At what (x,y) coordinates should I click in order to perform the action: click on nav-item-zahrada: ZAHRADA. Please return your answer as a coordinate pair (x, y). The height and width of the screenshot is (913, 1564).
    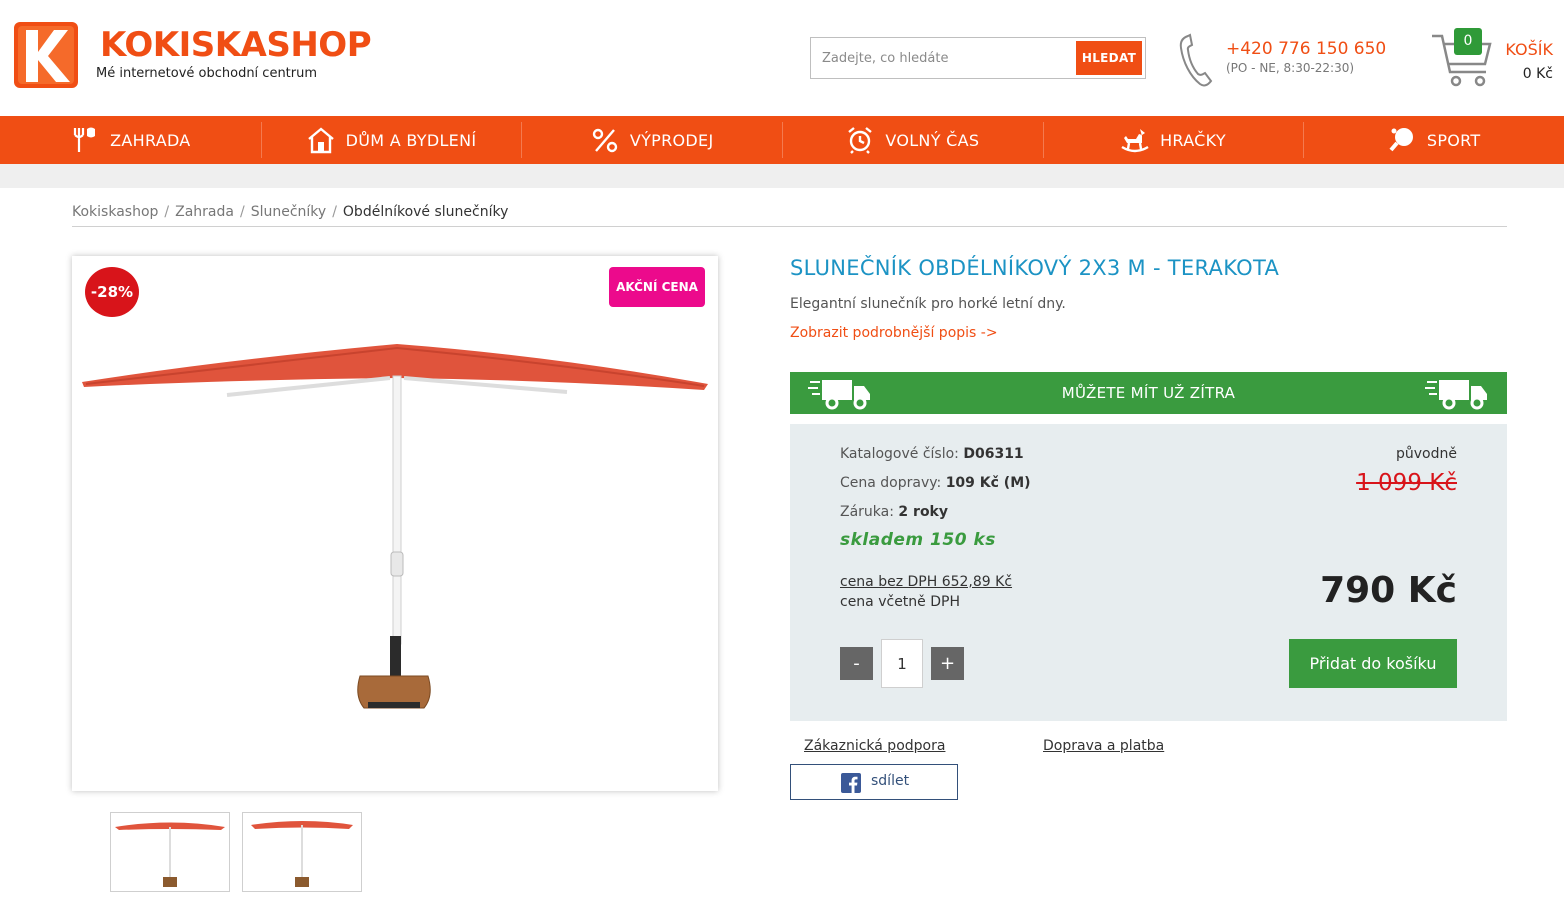
    Looking at the image, I should click on (130, 140).